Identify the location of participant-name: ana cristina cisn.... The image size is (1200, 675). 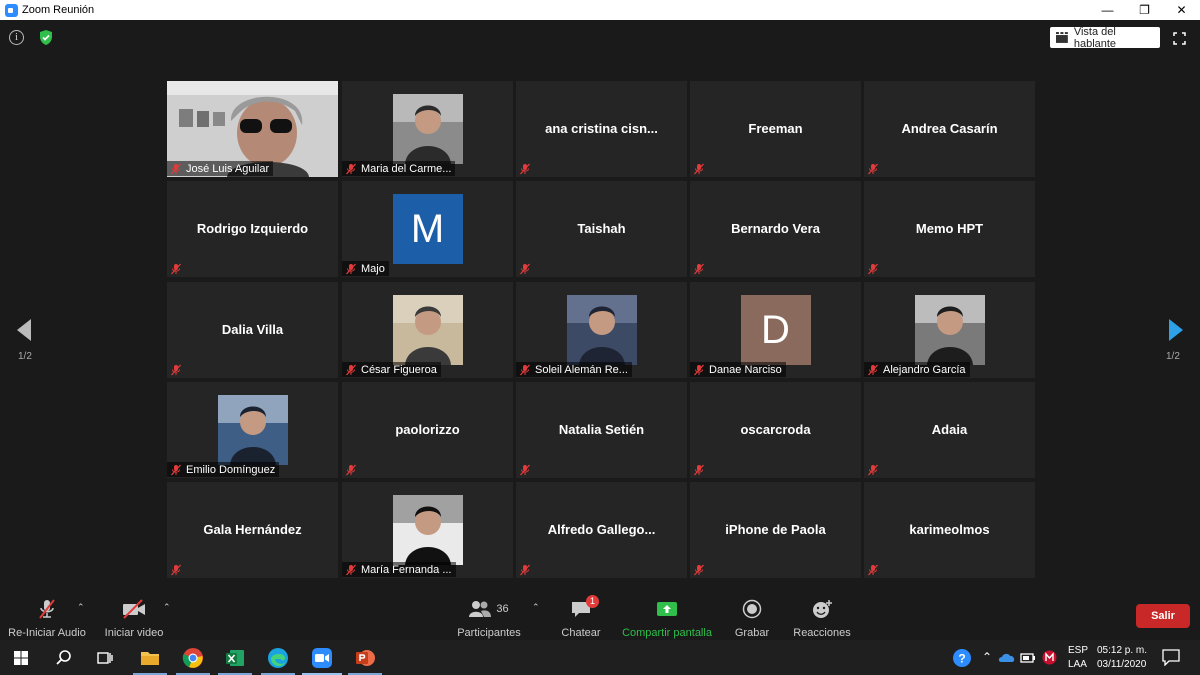
(601, 128).